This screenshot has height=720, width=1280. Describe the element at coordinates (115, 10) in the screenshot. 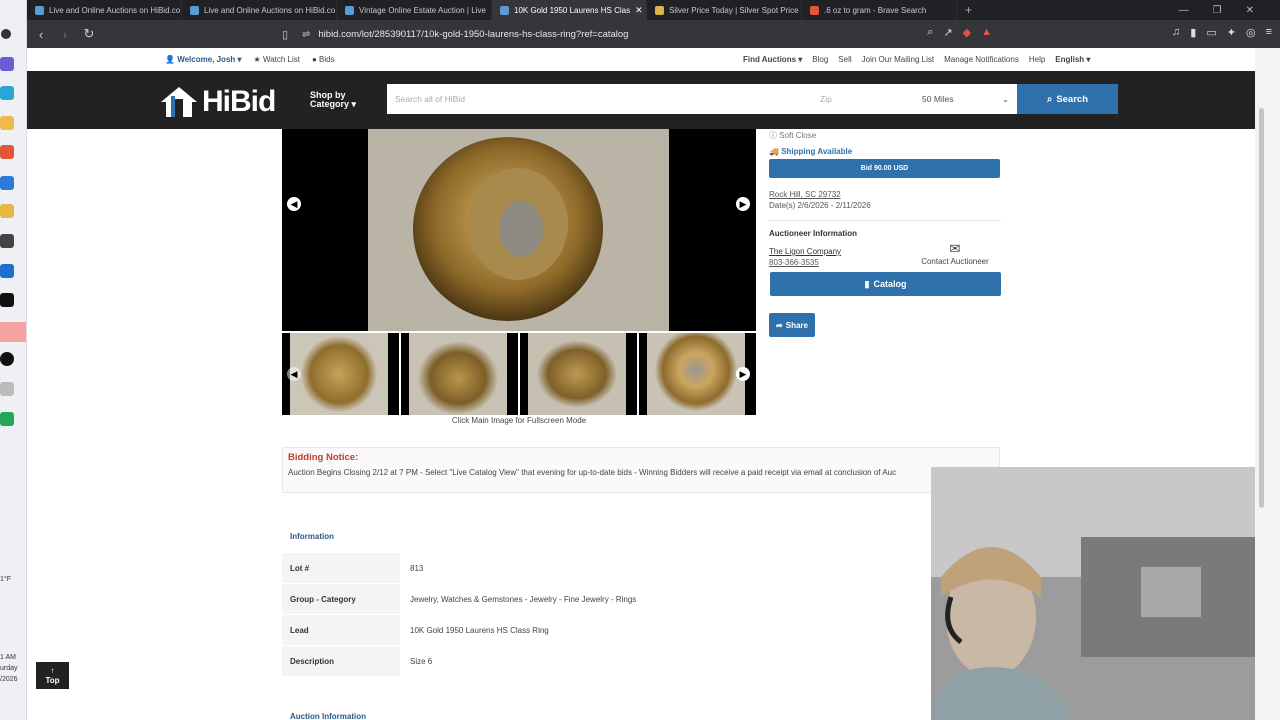

I see `tab-title: Live and Online Auctions on HiBid.co` at that location.